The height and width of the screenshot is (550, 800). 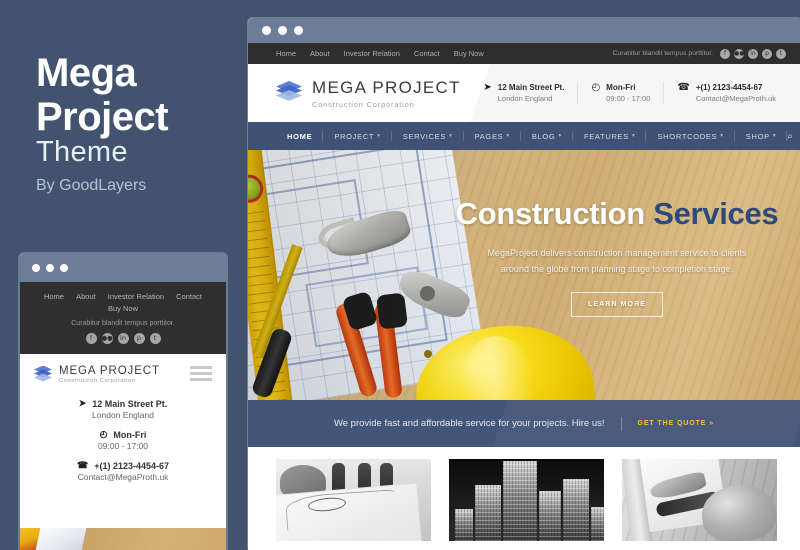 What do you see at coordinates (123, 446) in the screenshot?
I see `mobile-hours-line2: 09:00 - 17:00` at bounding box center [123, 446].